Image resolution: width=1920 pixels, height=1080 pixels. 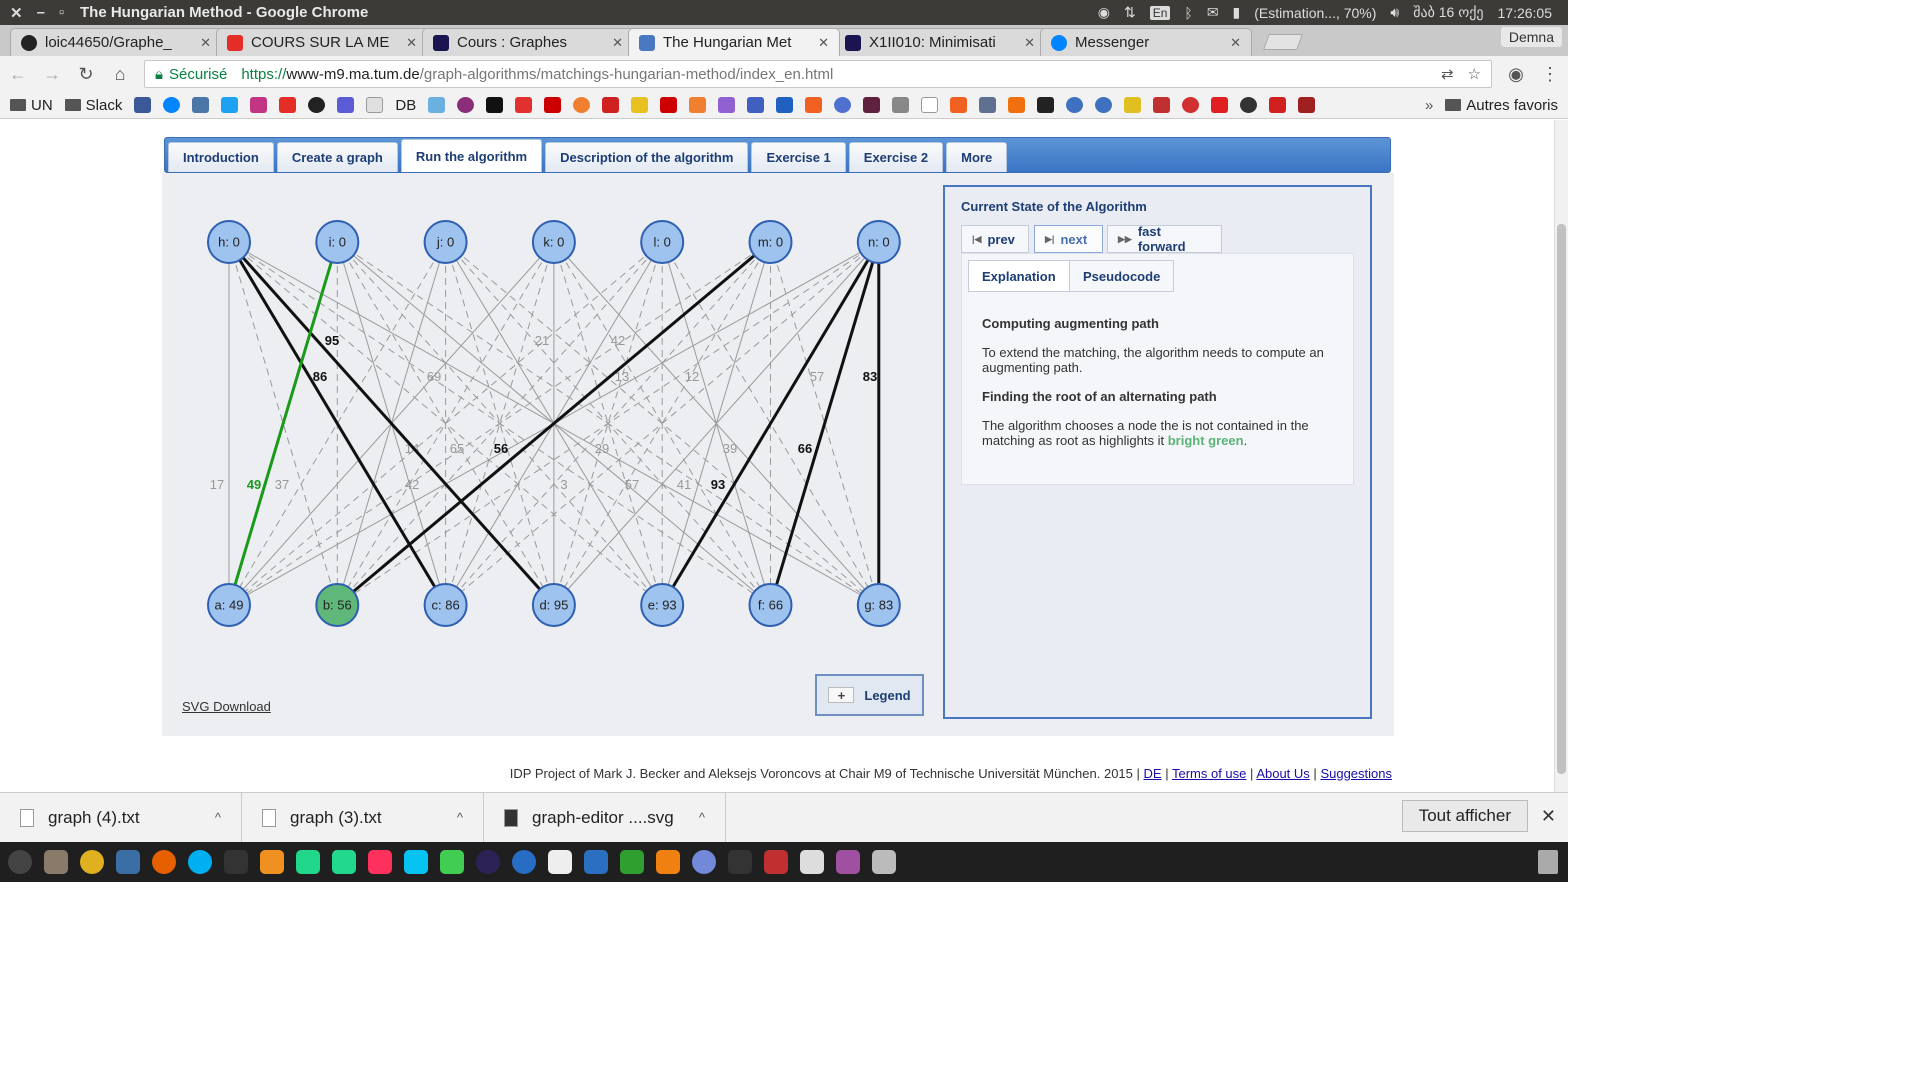 I want to click on terminal-icon, so click(x=236, y=862).